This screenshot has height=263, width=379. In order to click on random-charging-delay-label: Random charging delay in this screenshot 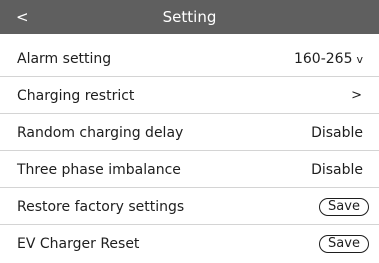, I will do `click(100, 133)`.